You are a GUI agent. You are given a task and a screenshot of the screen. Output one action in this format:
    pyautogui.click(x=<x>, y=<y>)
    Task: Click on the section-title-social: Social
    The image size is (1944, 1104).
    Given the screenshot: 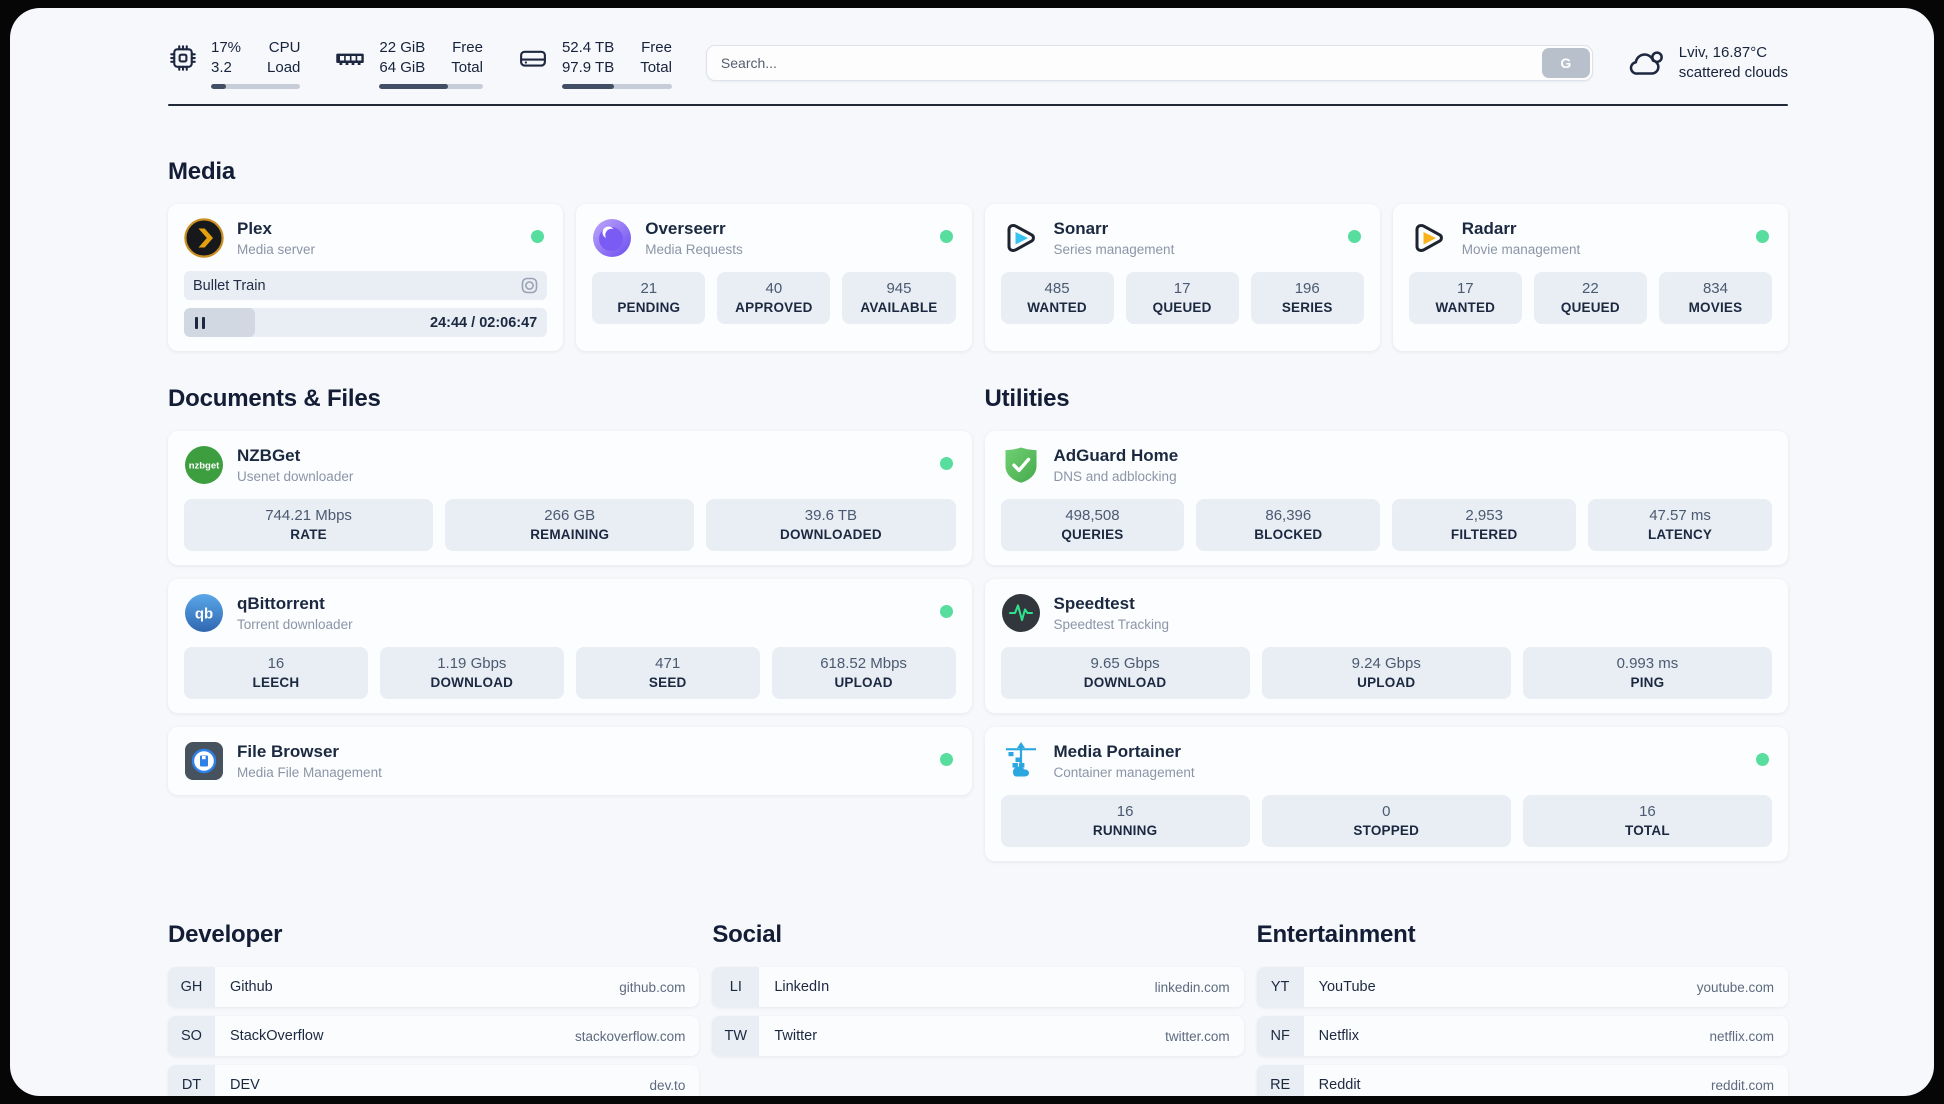 What is the action you would take?
    pyautogui.click(x=747, y=935)
    